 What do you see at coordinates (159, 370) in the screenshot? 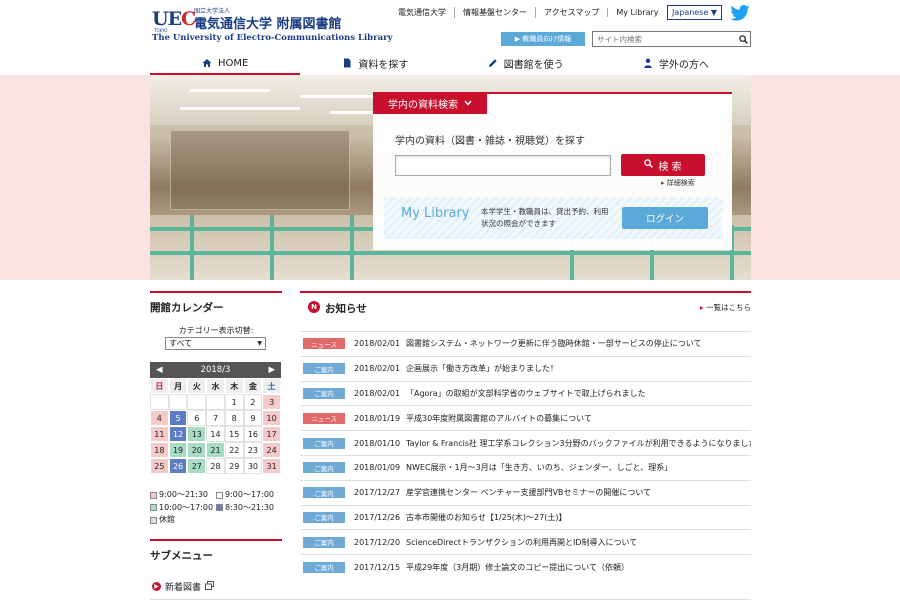
I see `prev-month-icon: ◀` at bounding box center [159, 370].